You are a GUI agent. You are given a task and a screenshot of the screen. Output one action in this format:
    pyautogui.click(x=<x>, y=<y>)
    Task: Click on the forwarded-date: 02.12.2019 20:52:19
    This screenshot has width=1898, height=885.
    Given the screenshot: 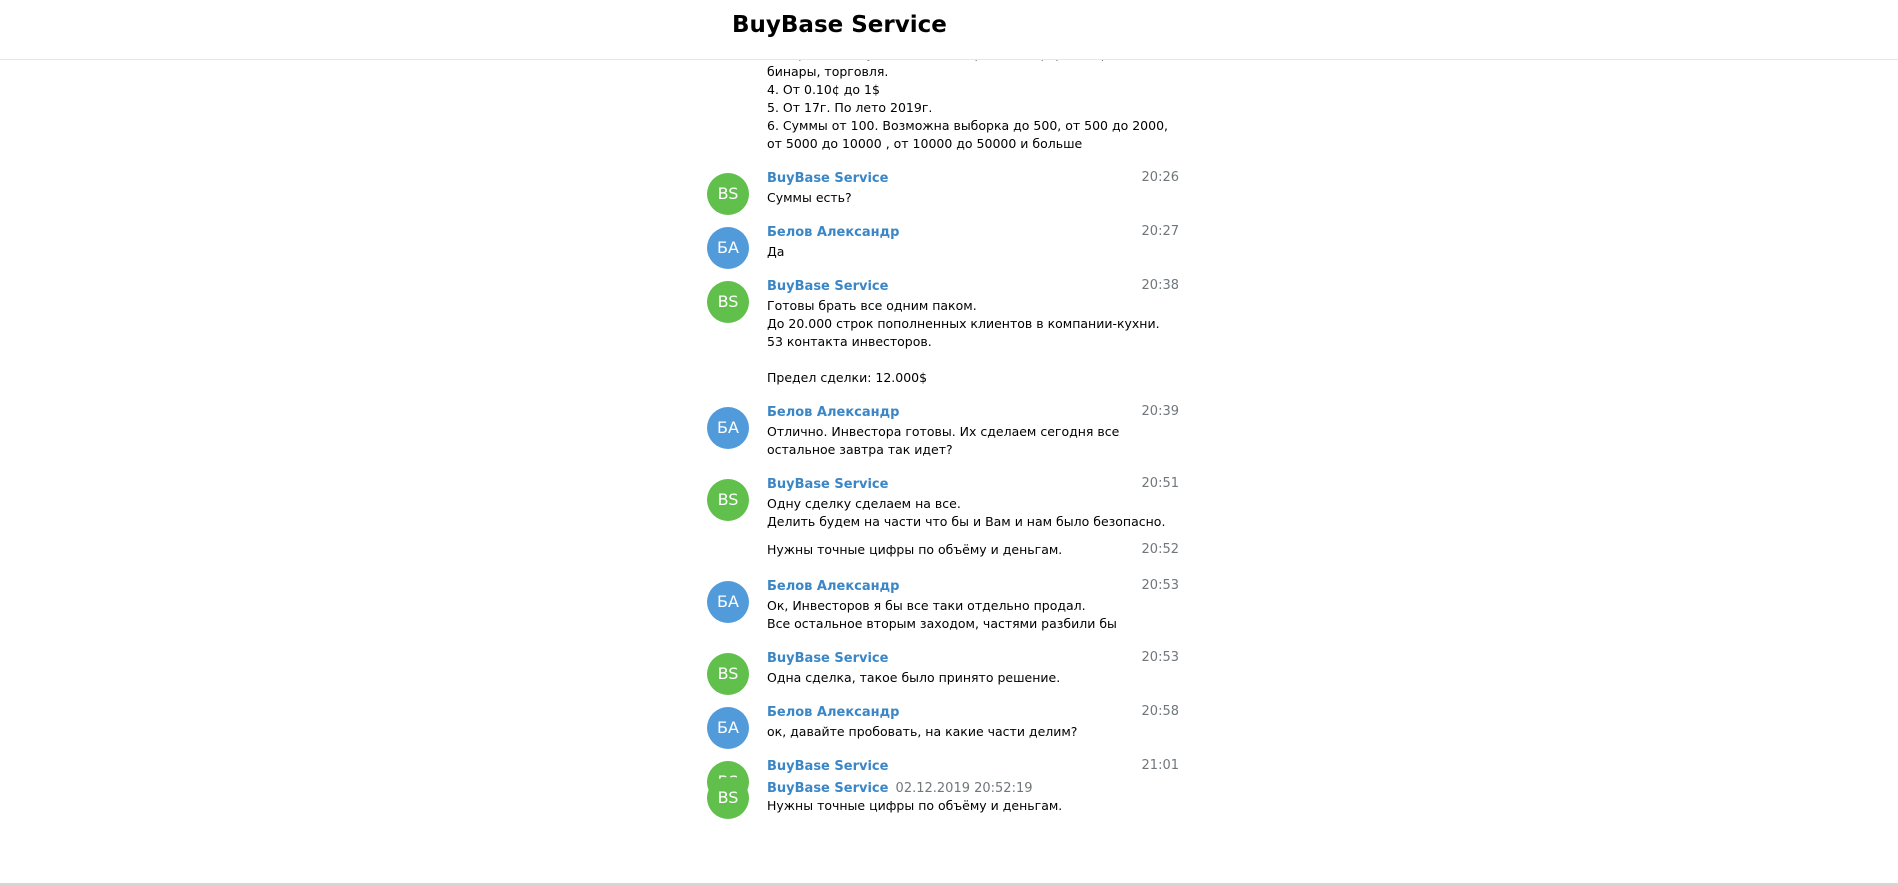 What is the action you would take?
    pyautogui.click(x=964, y=788)
    